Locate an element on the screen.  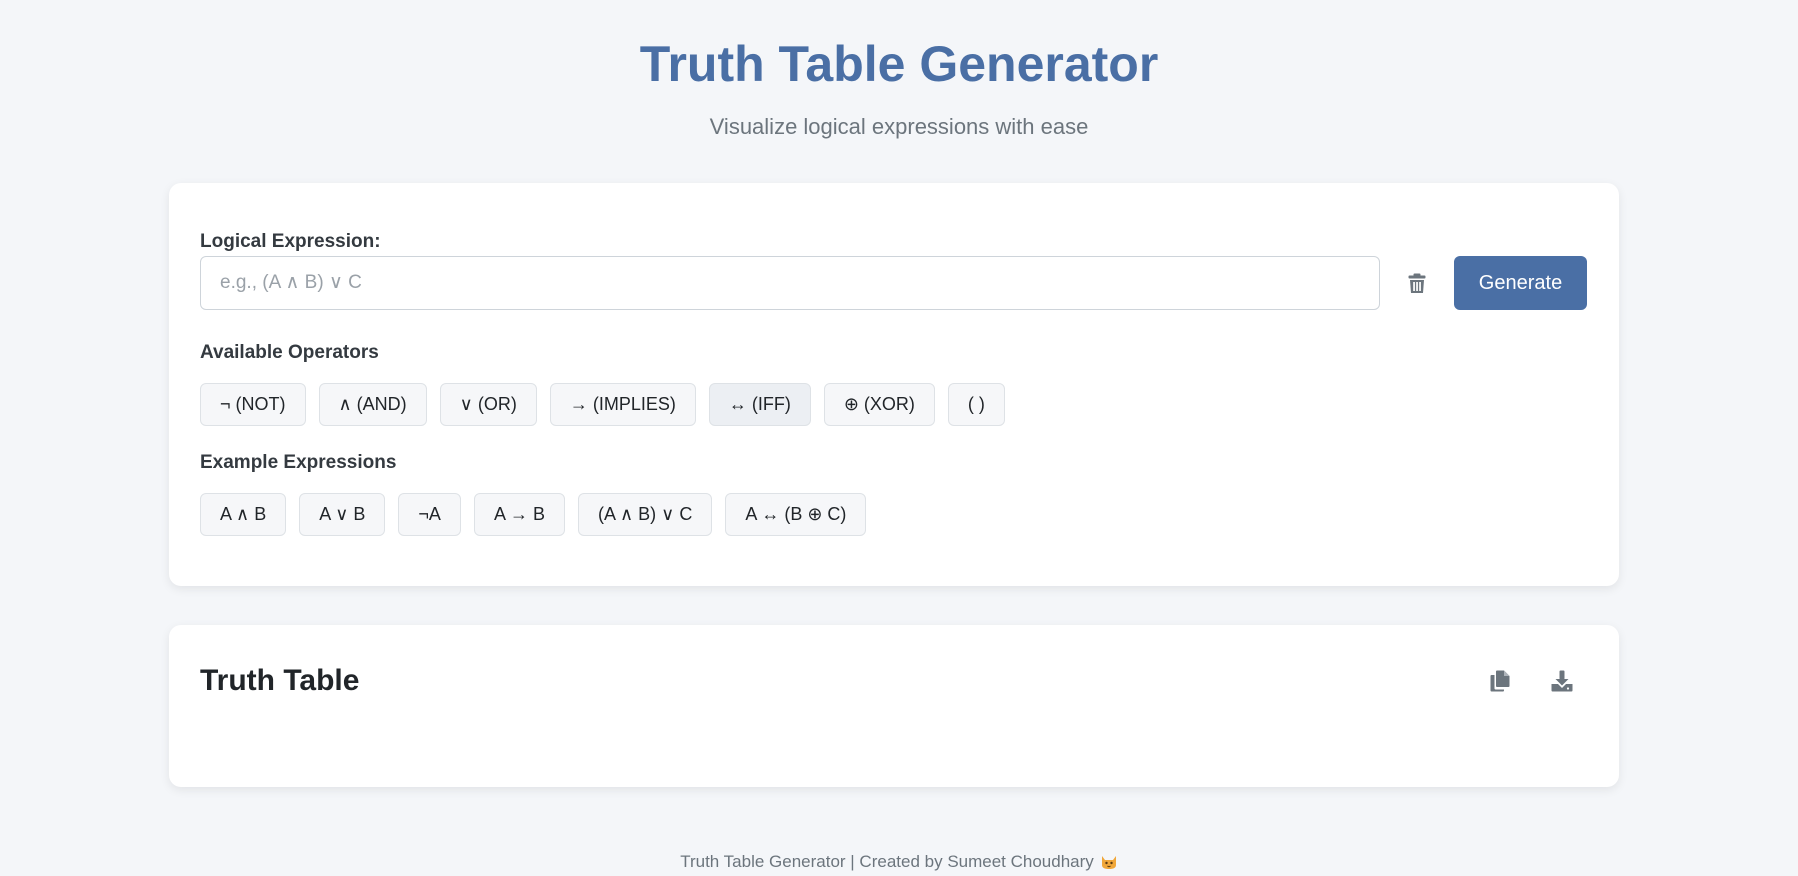
download-button is located at coordinates (1562, 681).